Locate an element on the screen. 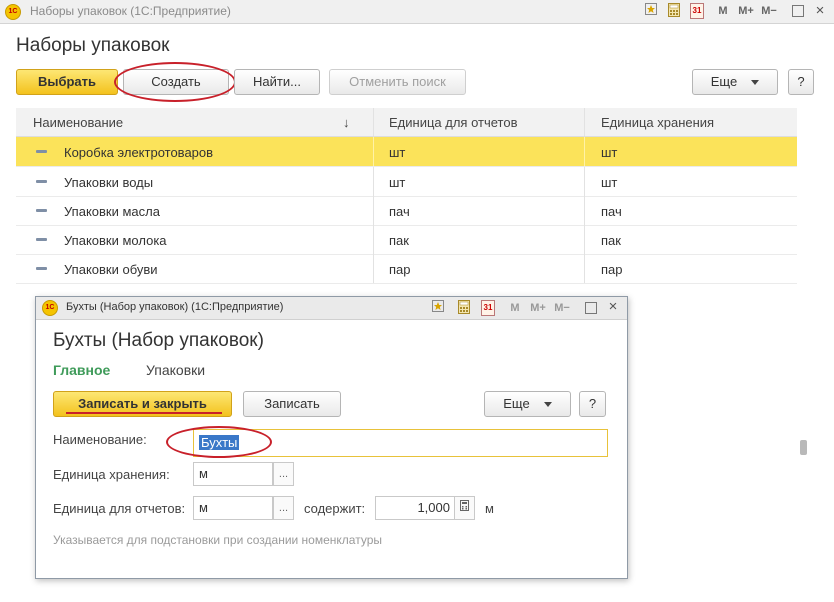  storage-unit-input: м is located at coordinates (233, 474).